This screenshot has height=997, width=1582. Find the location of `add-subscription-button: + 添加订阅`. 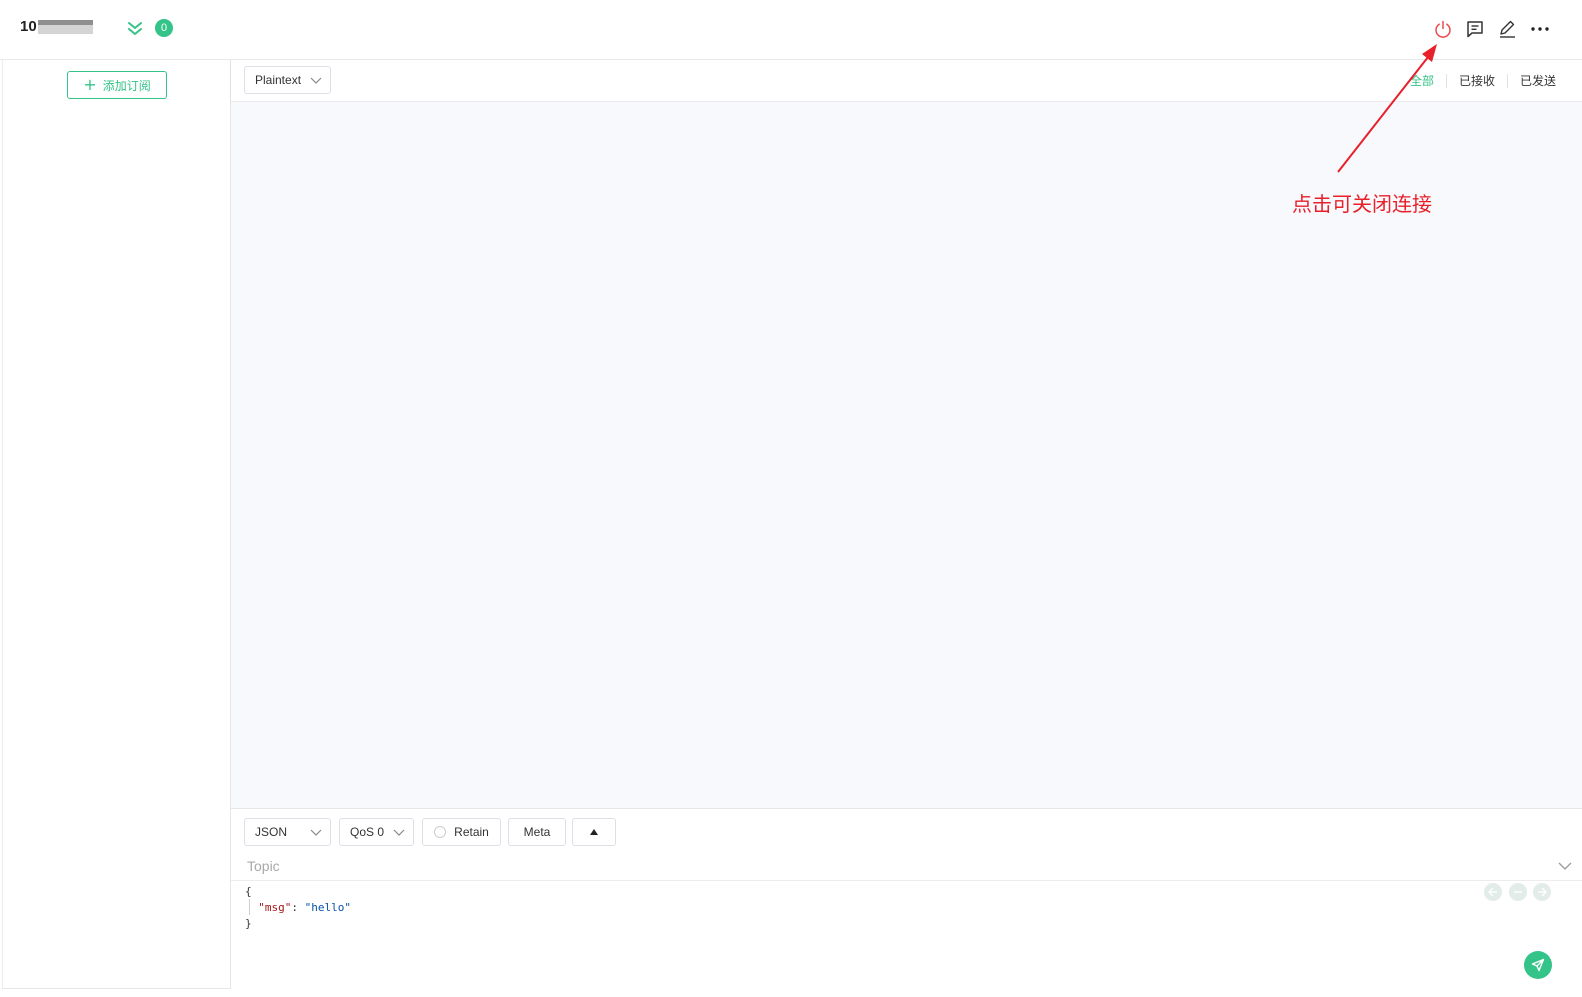

add-subscription-button: + 添加订阅 is located at coordinates (117, 85).